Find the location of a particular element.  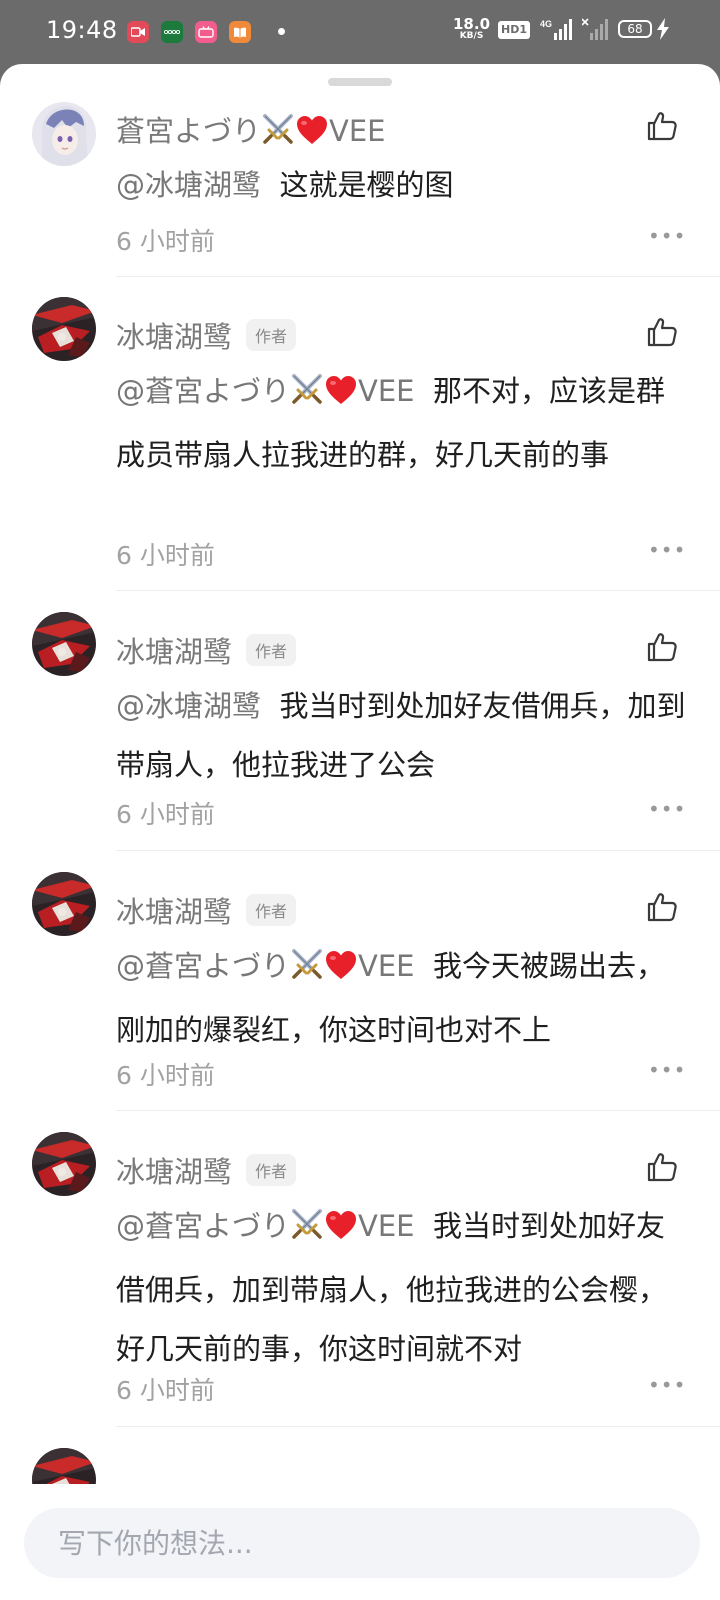

oppo-app-icon is located at coordinates (172, 32).